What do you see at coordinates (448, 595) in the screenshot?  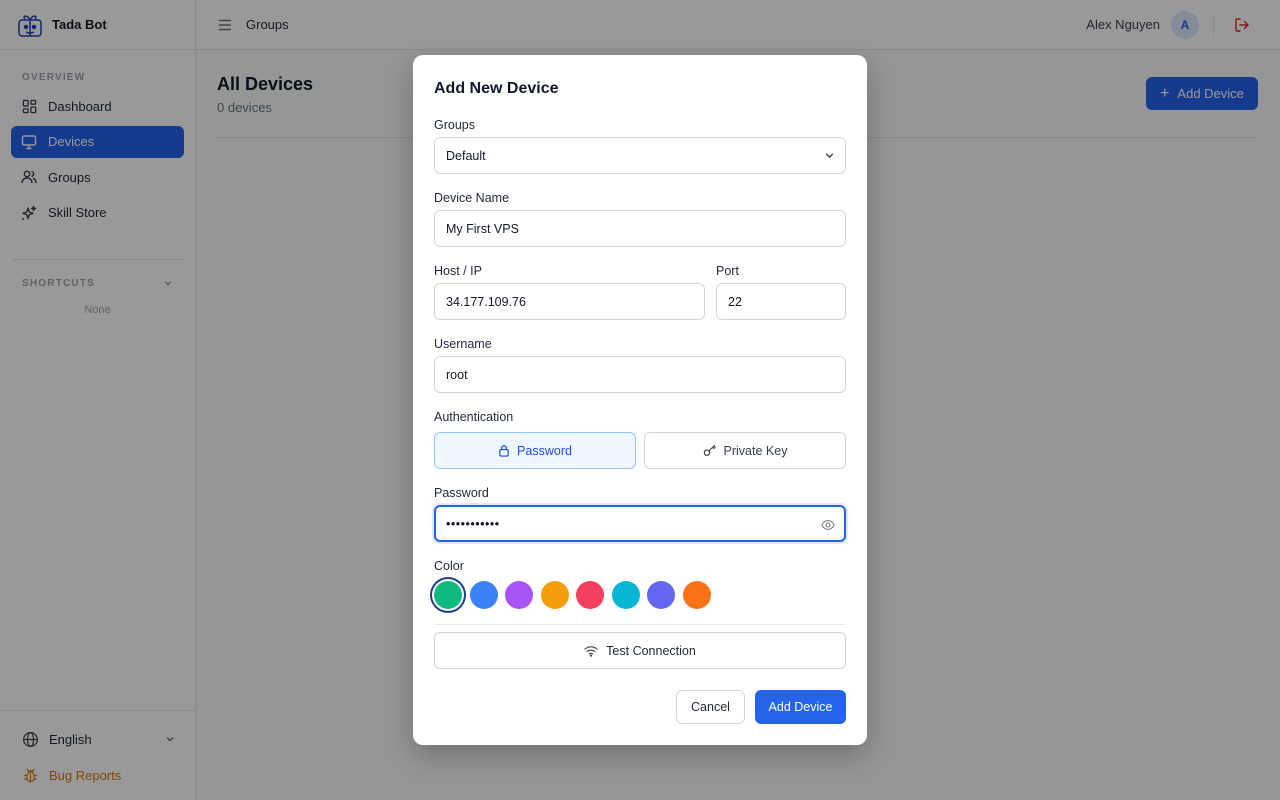 I see `color-swatch-green` at bounding box center [448, 595].